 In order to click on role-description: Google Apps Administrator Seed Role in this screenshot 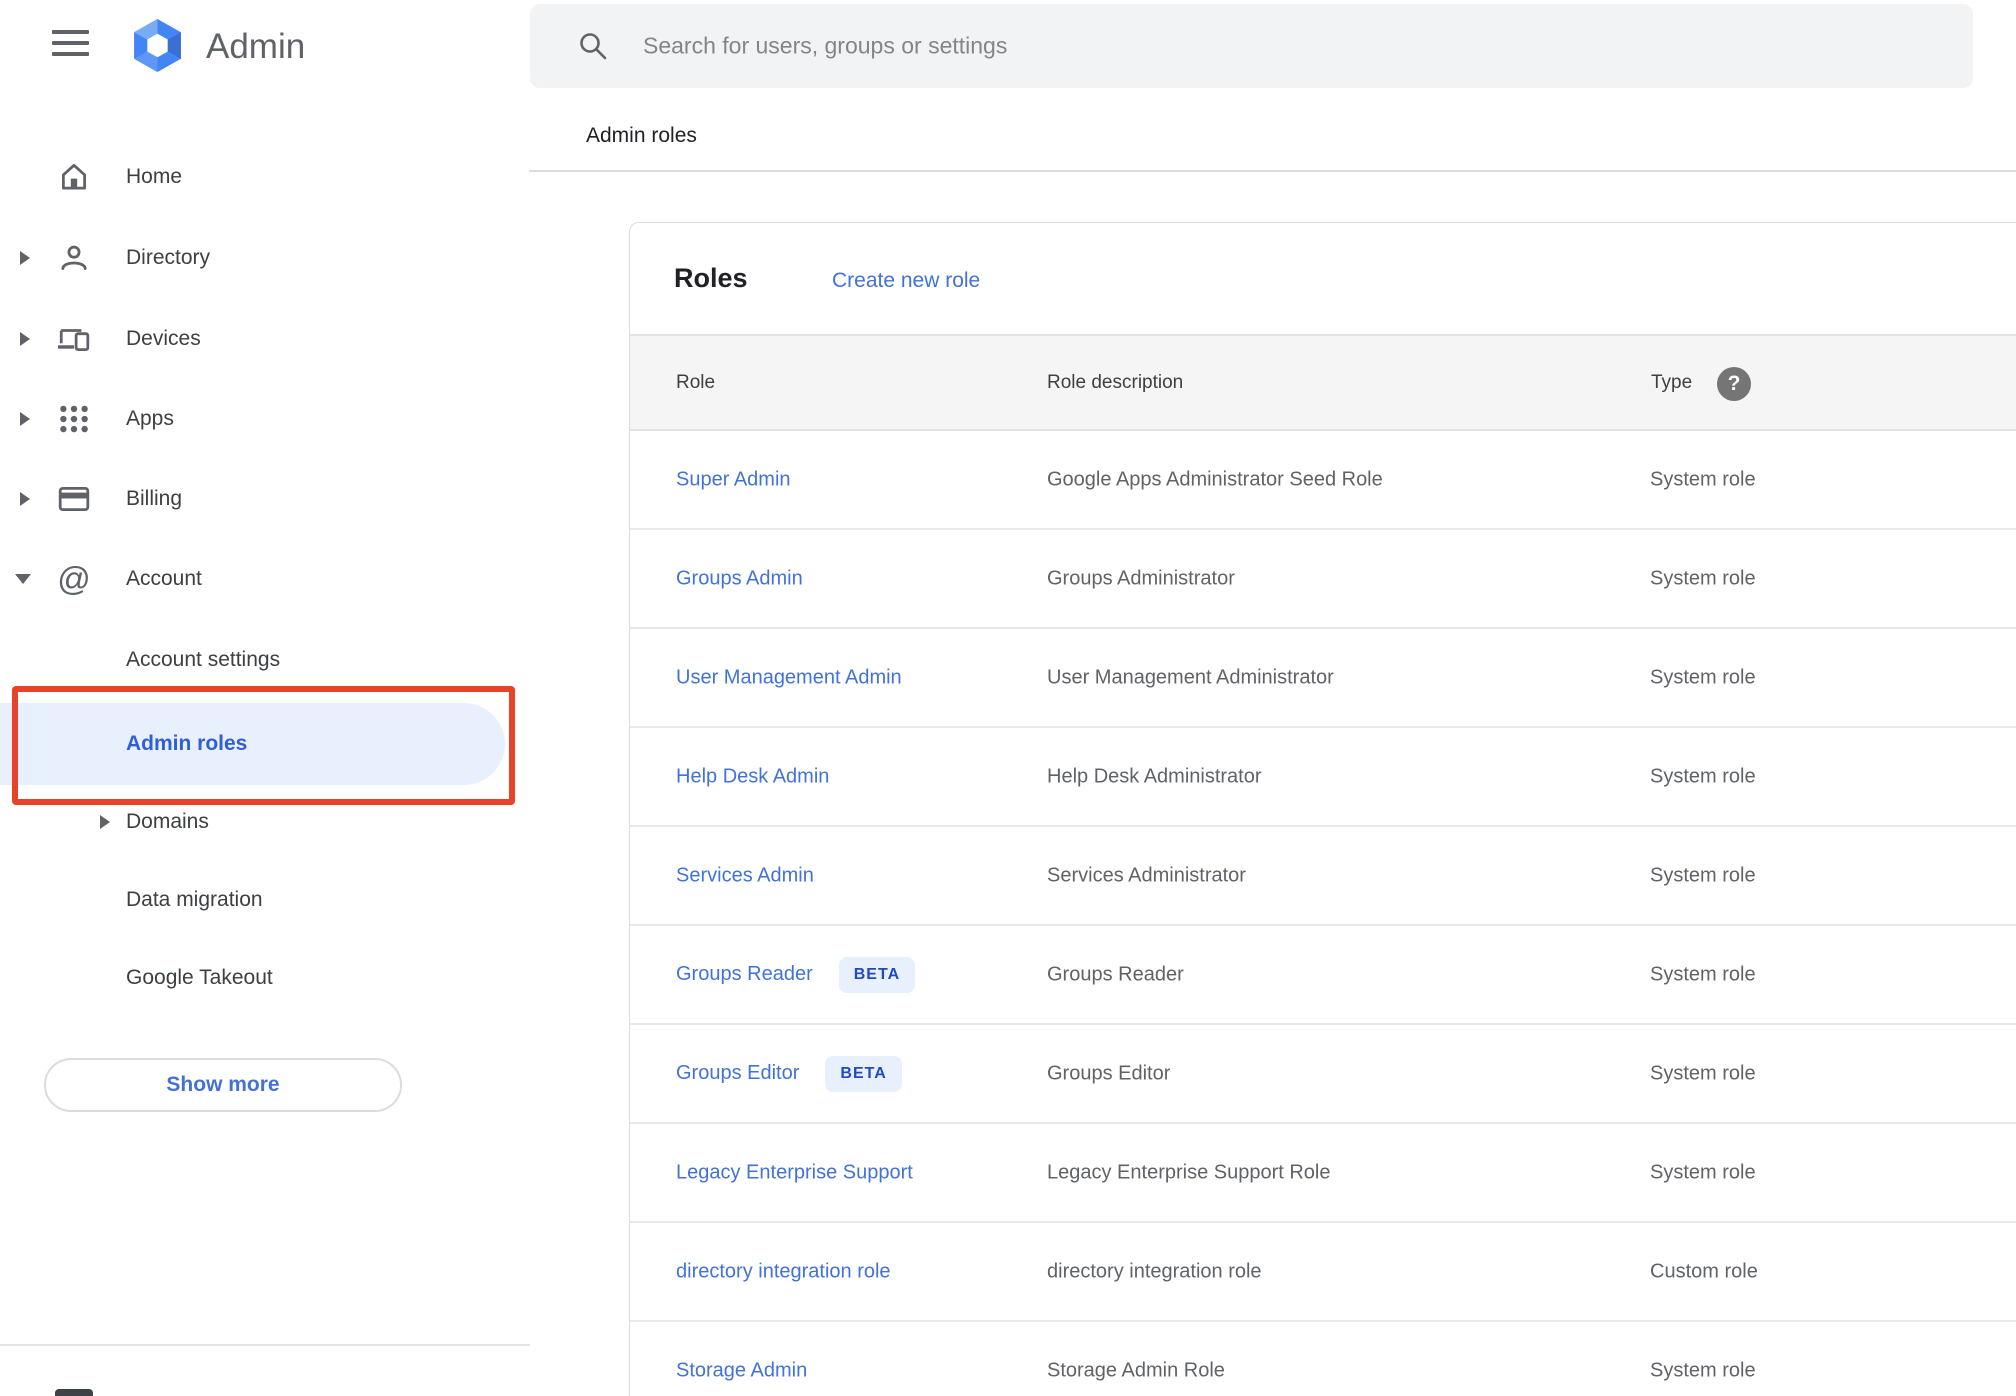, I will do `click(1215, 479)`.